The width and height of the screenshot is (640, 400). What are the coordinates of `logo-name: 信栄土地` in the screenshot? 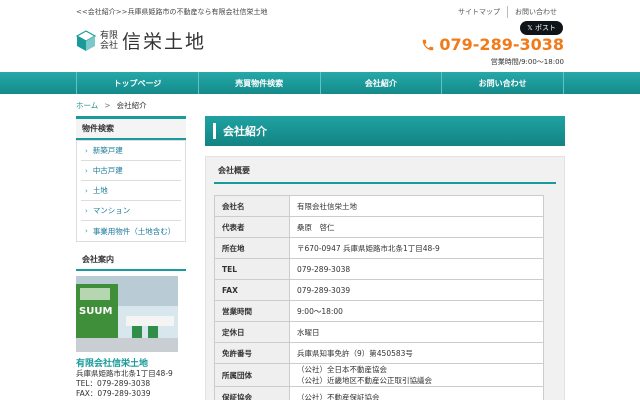 It's located at (164, 42).